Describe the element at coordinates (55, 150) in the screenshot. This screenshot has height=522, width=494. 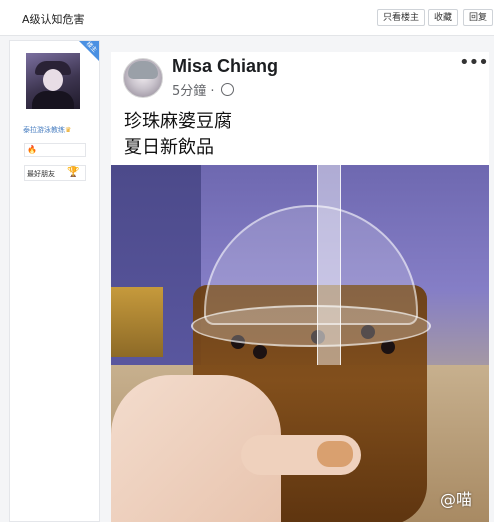
I see `fire-badge: 🔥` at that location.